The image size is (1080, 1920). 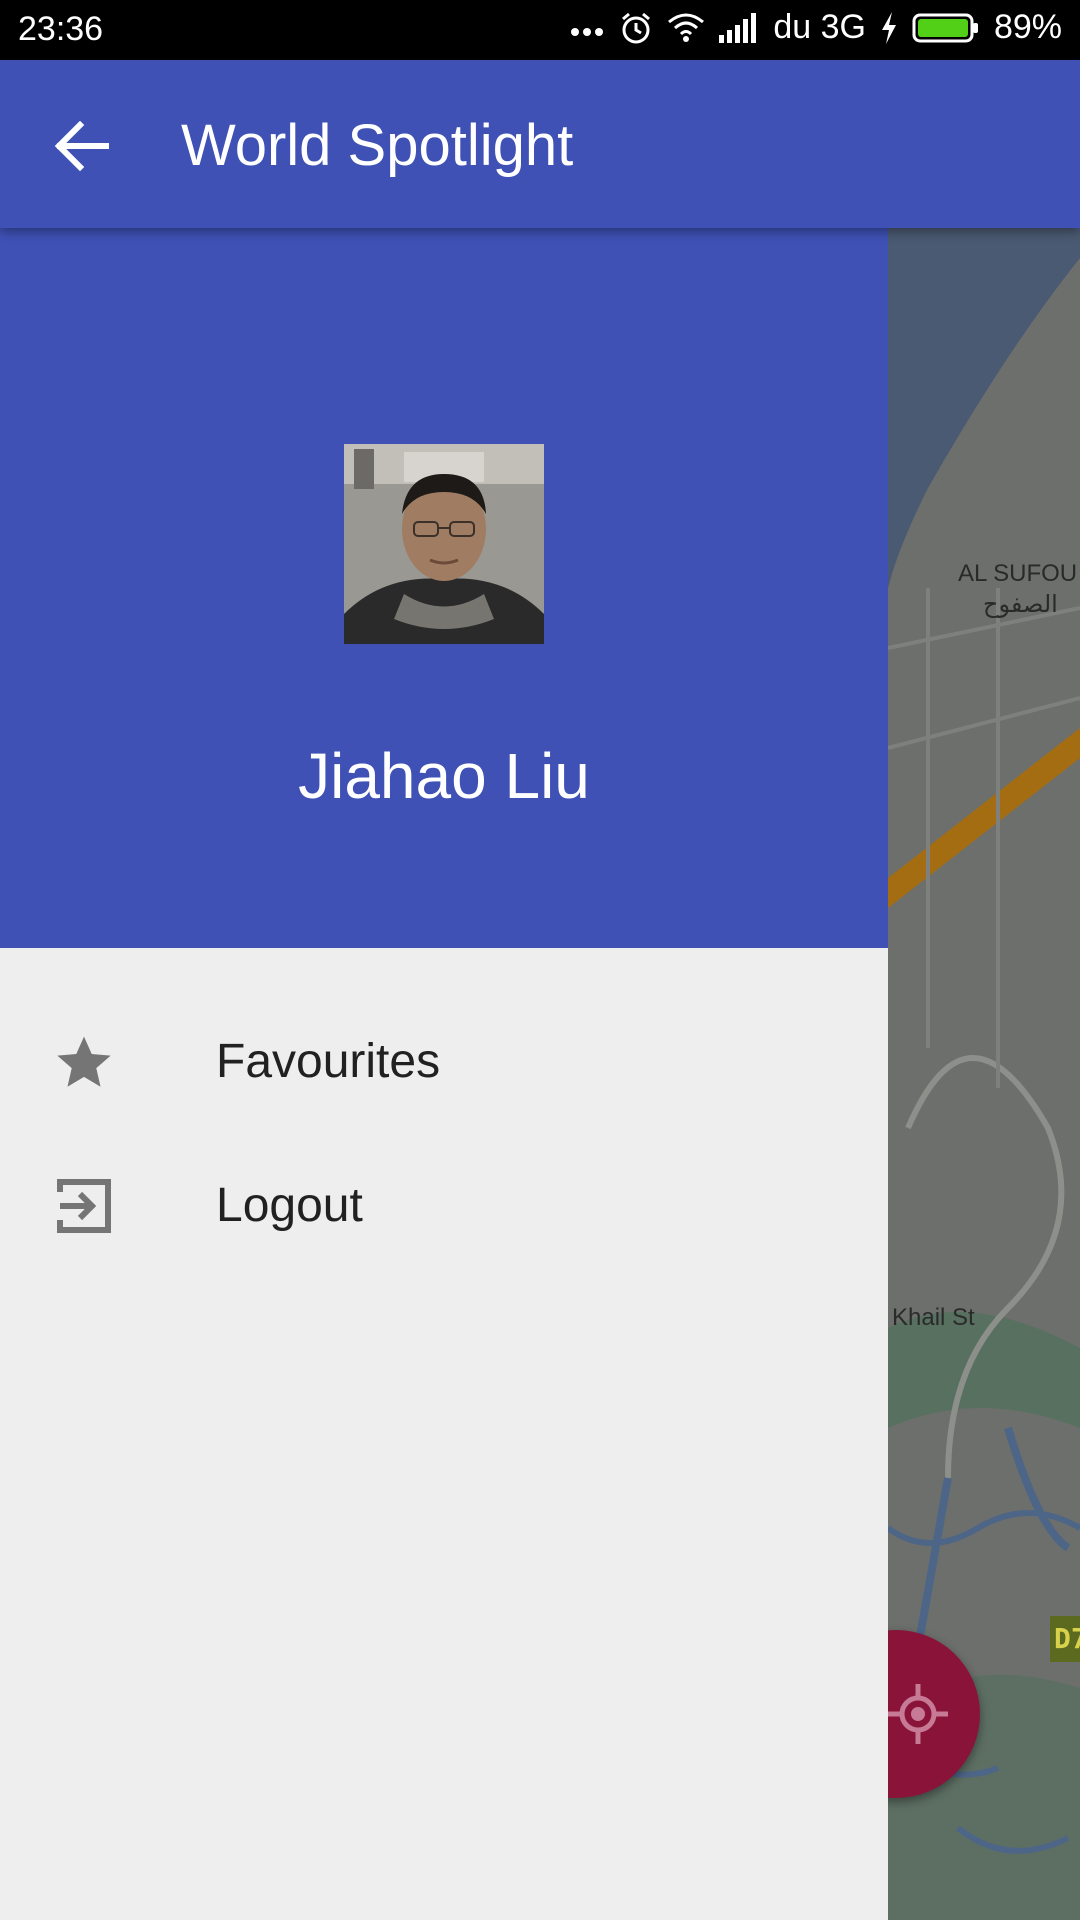 What do you see at coordinates (686, 28) in the screenshot?
I see `wifi-icon` at bounding box center [686, 28].